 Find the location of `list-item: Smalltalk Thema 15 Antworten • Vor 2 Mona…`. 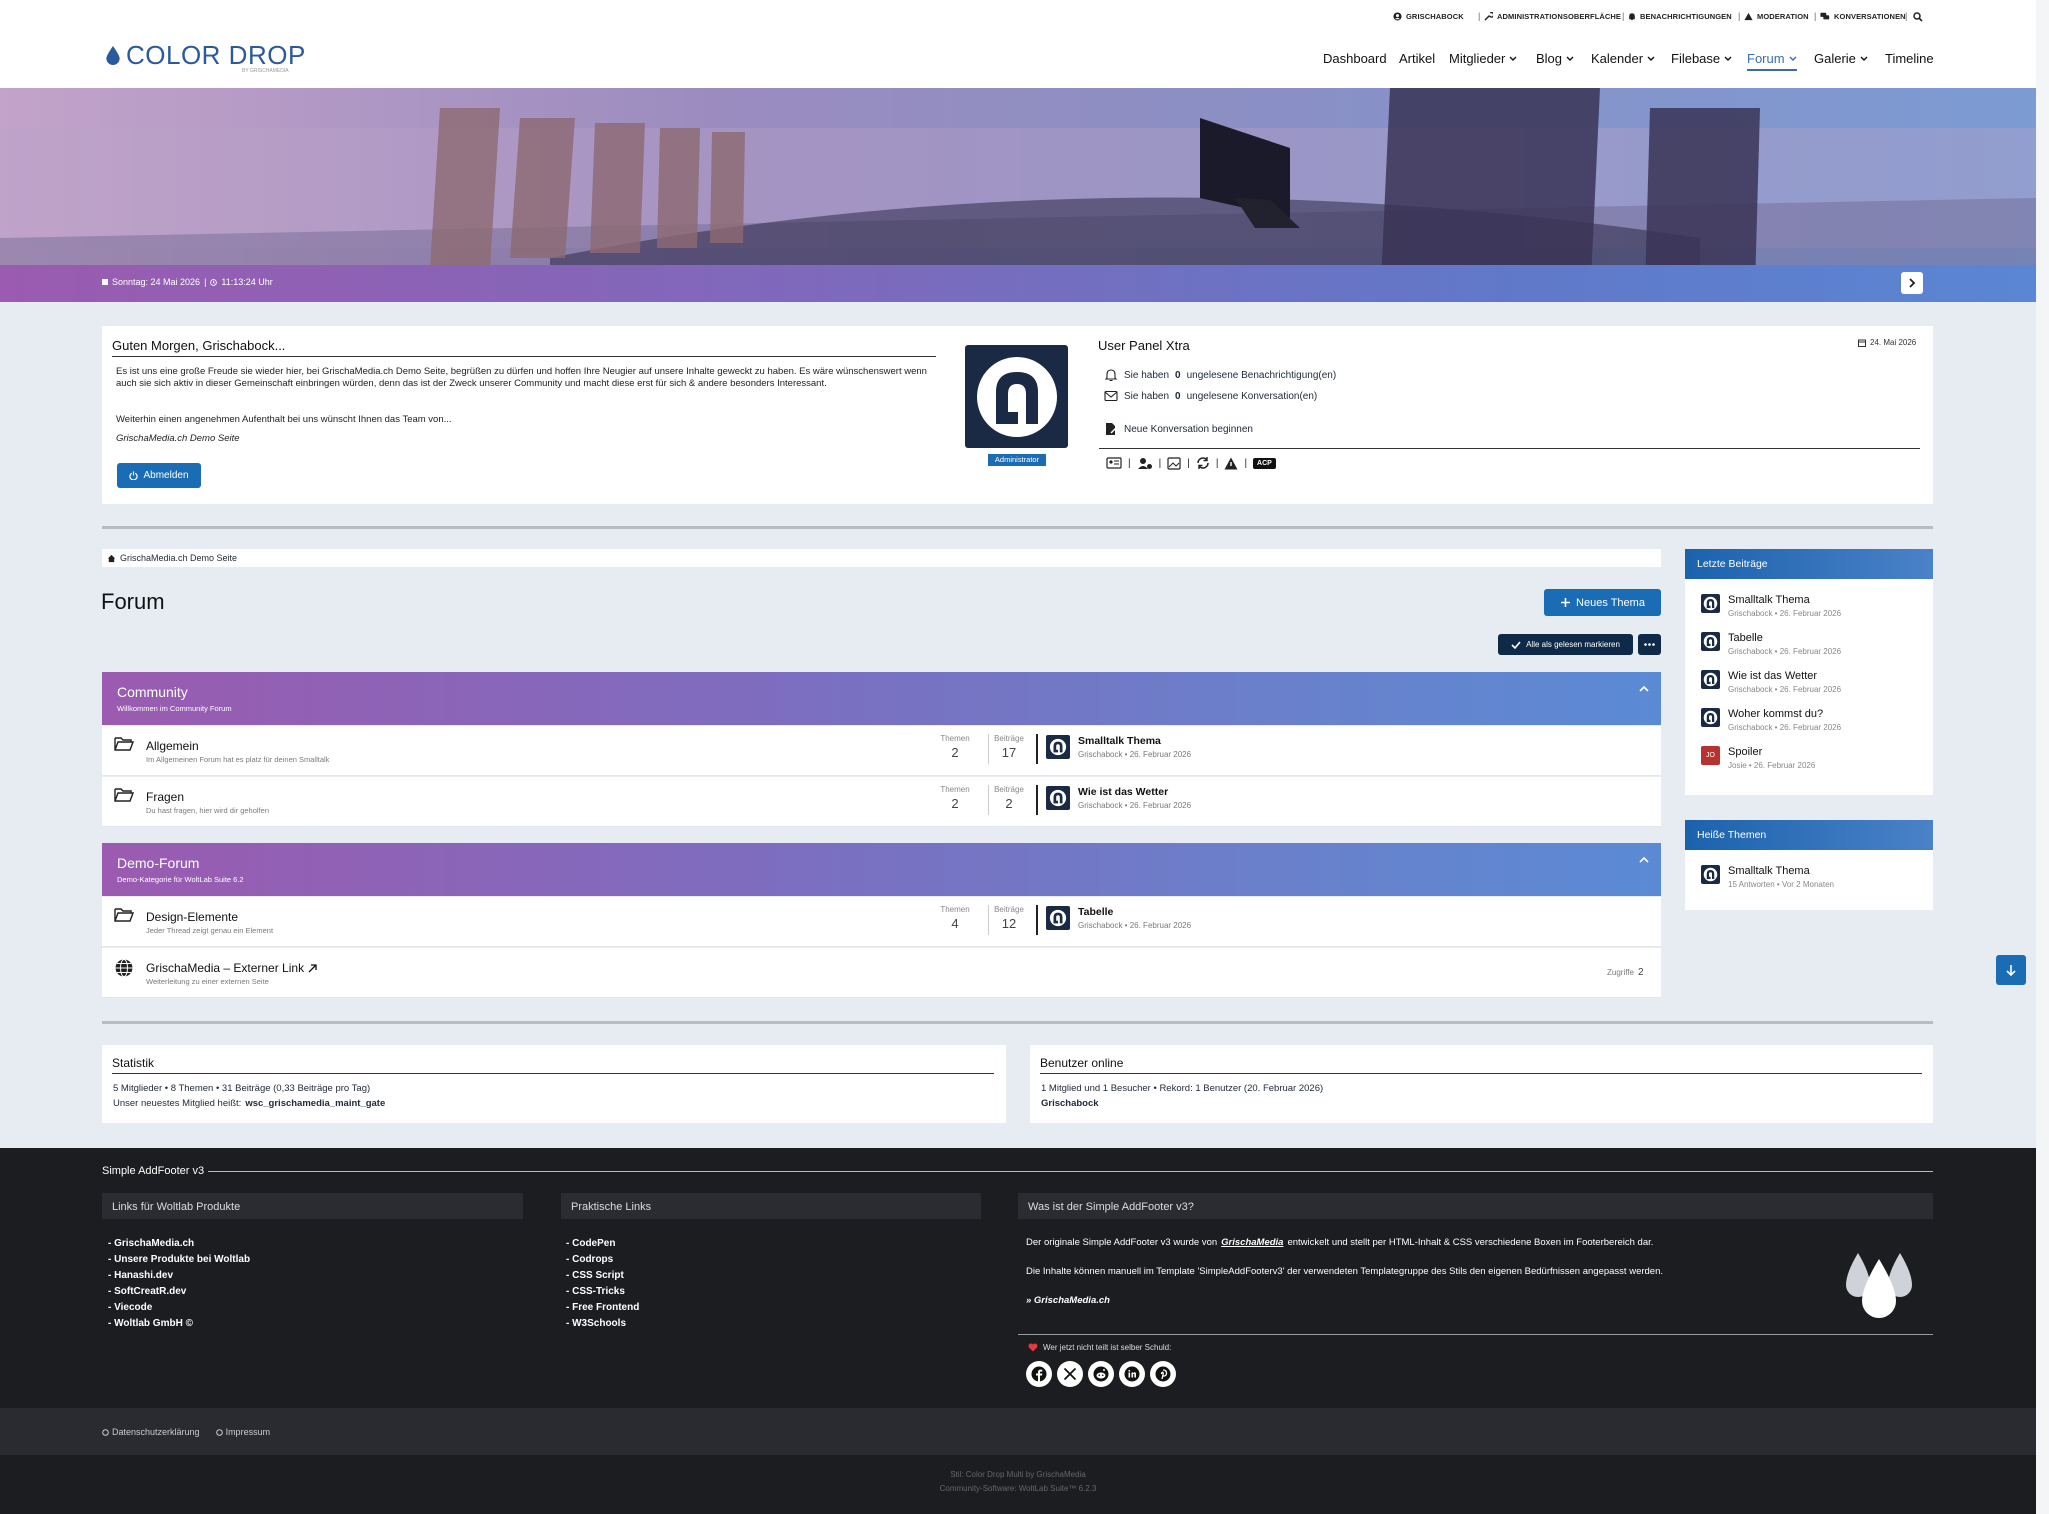

list-item: Smalltalk Thema 15 Antworten • Vor 2 Mona… is located at coordinates (1767, 877).